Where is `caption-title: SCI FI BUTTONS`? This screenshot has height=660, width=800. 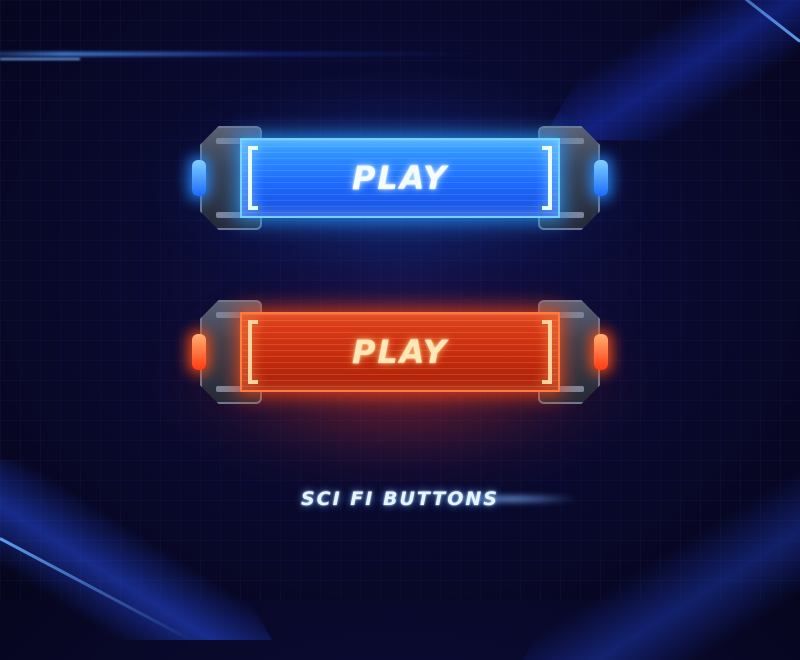
caption-title: SCI FI BUTTONS is located at coordinates (400, 499).